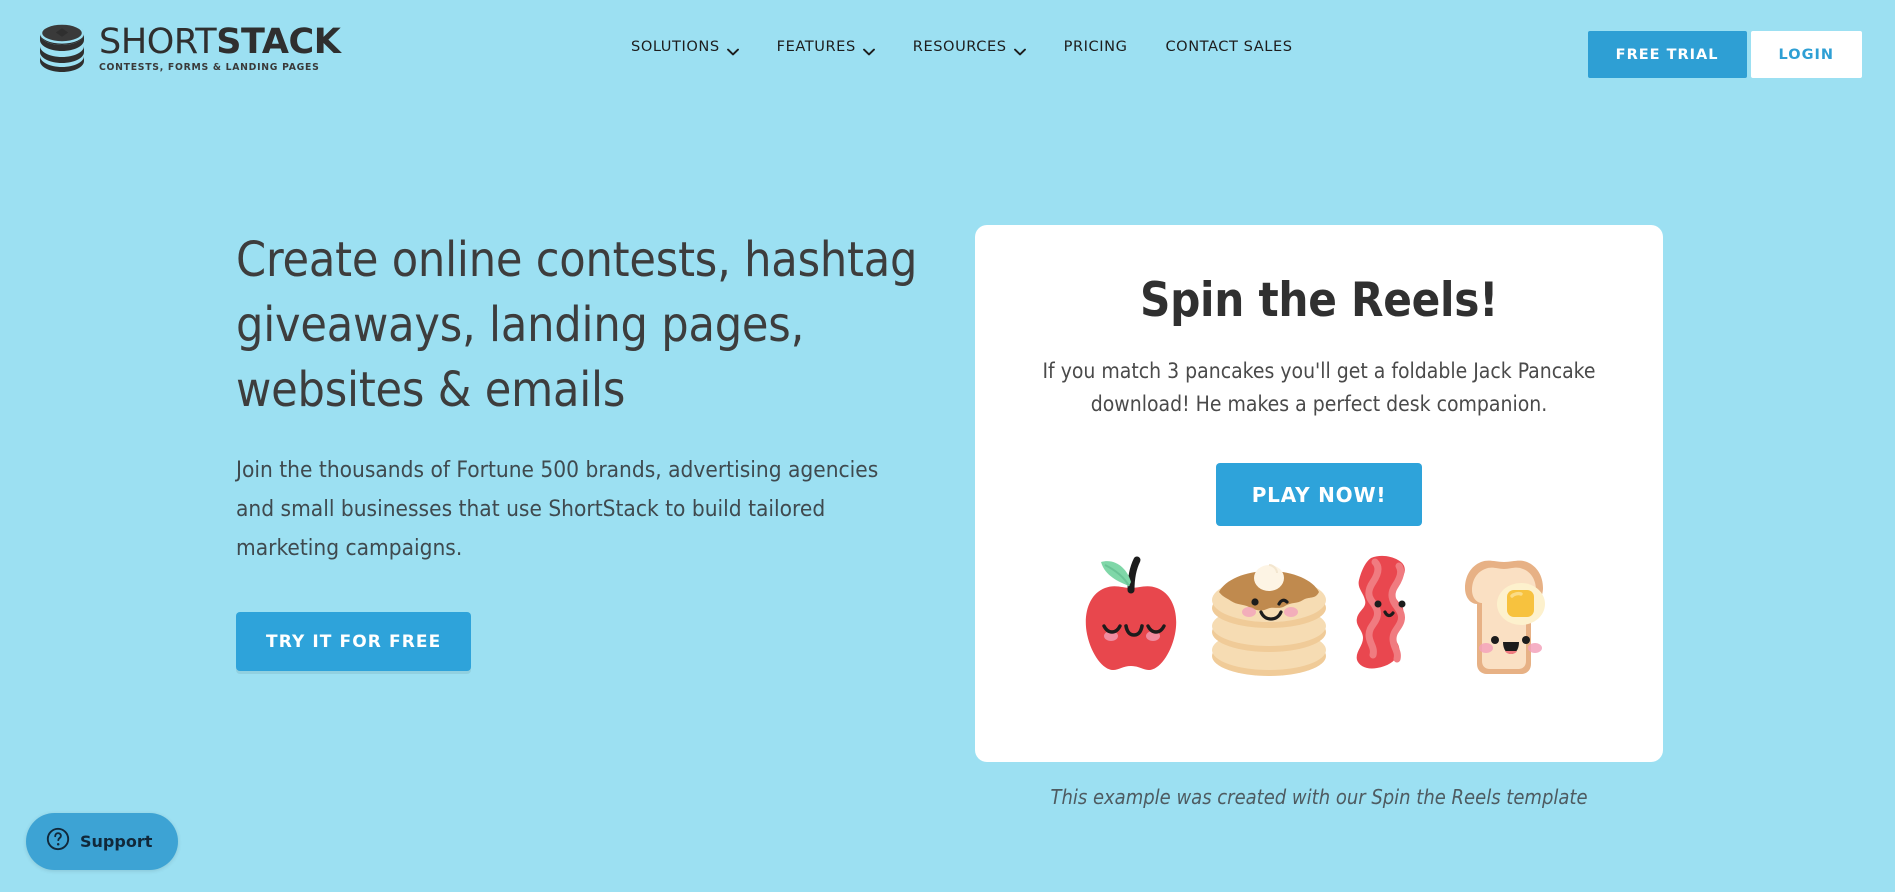 The image size is (1895, 892). I want to click on play-now-button: PLAY NOW!, so click(1319, 494).